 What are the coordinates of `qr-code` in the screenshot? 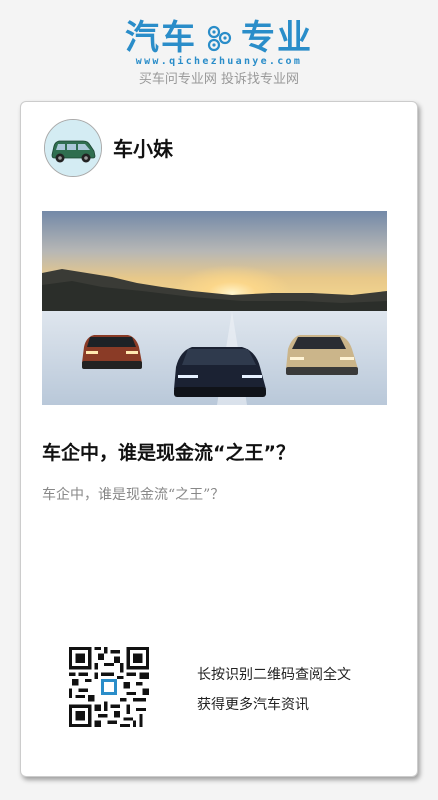 It's located at (109, 687).